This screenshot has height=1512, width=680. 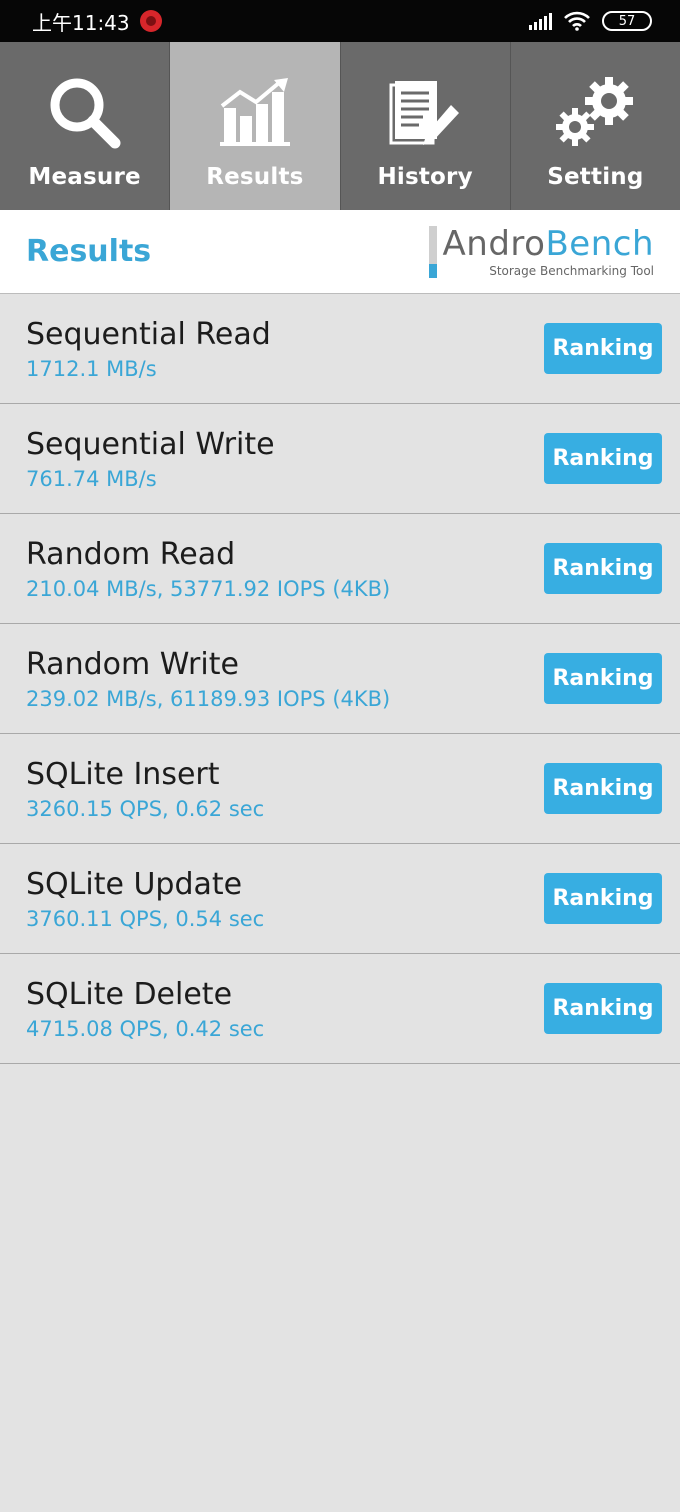 What do you see at coordinates (132, 664) in the screenshot?
I see `result-name: Random Write` at bounding box center [132, 664].